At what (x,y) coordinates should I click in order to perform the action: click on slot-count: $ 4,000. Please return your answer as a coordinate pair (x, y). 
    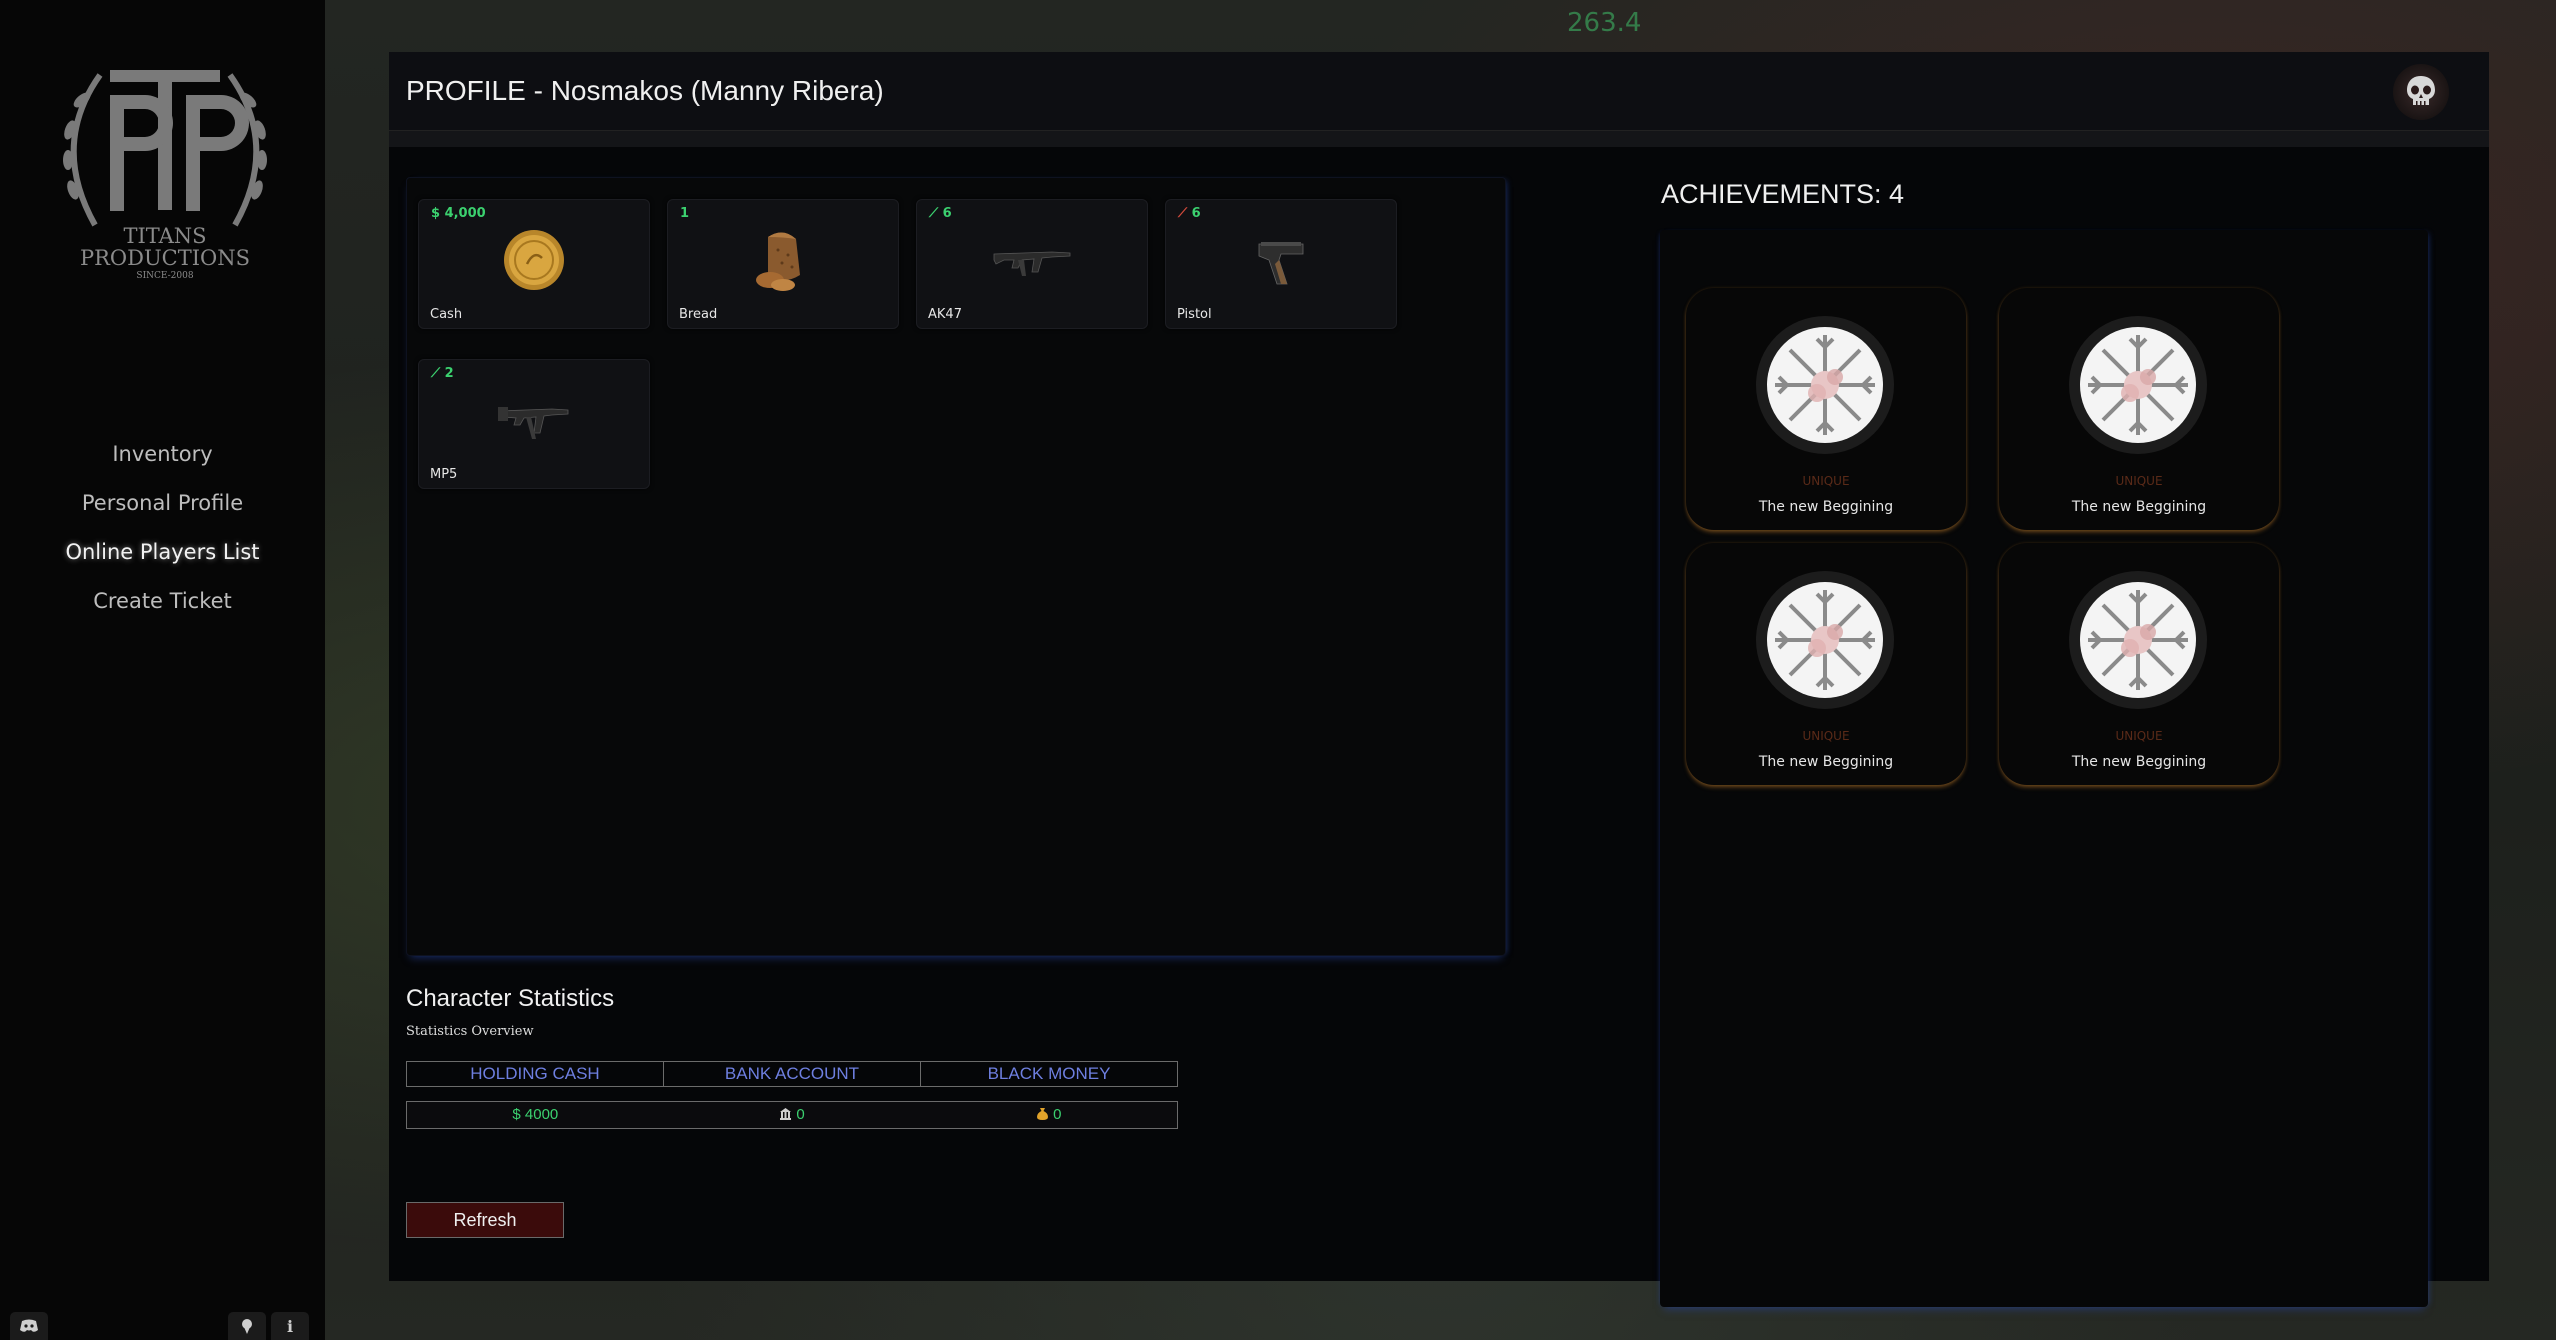
    Looking at the image, I should click on (458, 213).